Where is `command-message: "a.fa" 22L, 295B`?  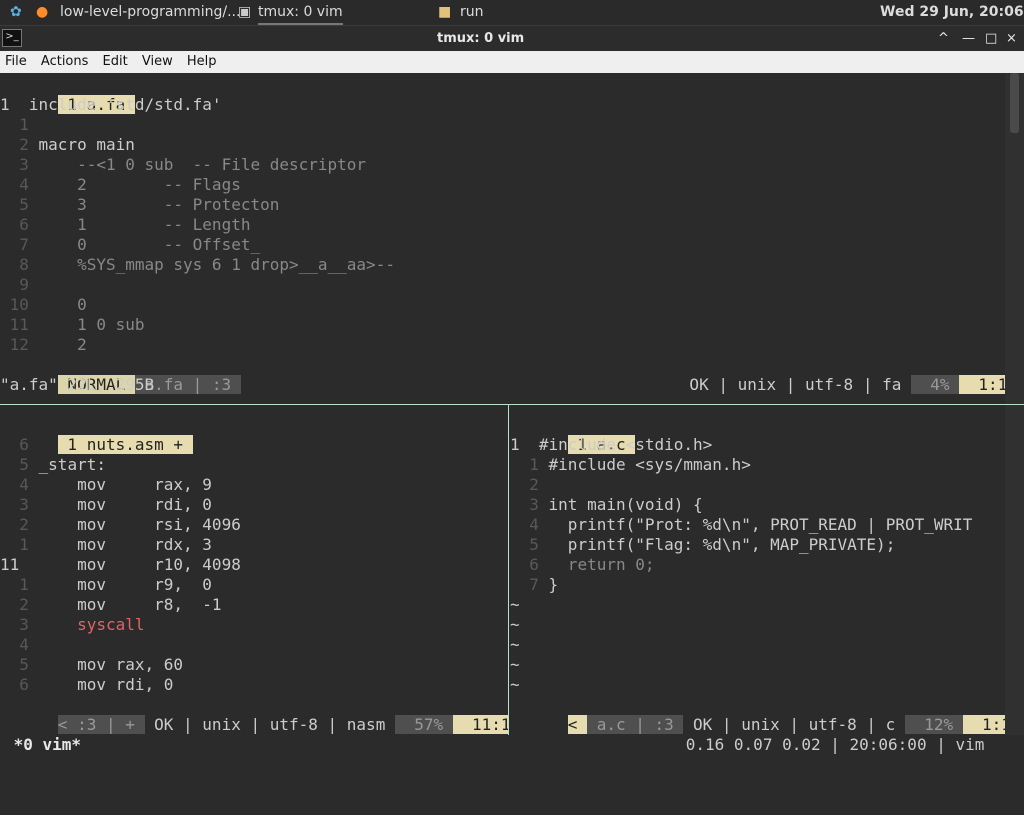 command-message: "a.fa" 22L, 295B is located at coordinates (77, 384).